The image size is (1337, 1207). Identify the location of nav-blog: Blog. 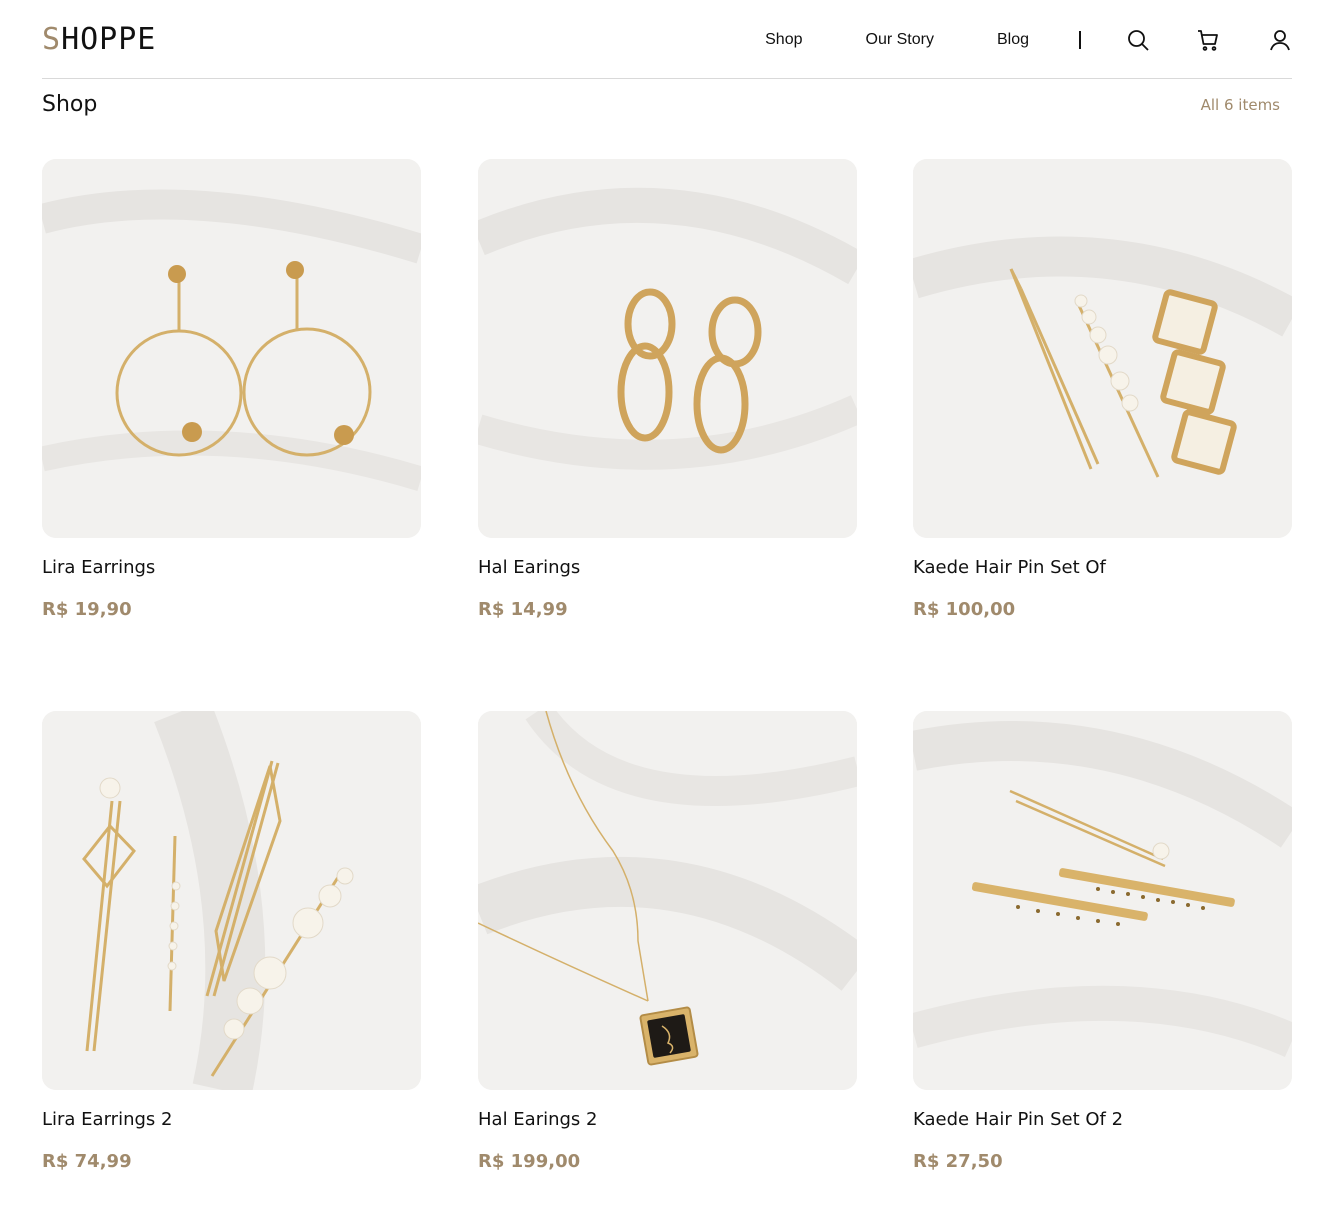
(1013, 40).